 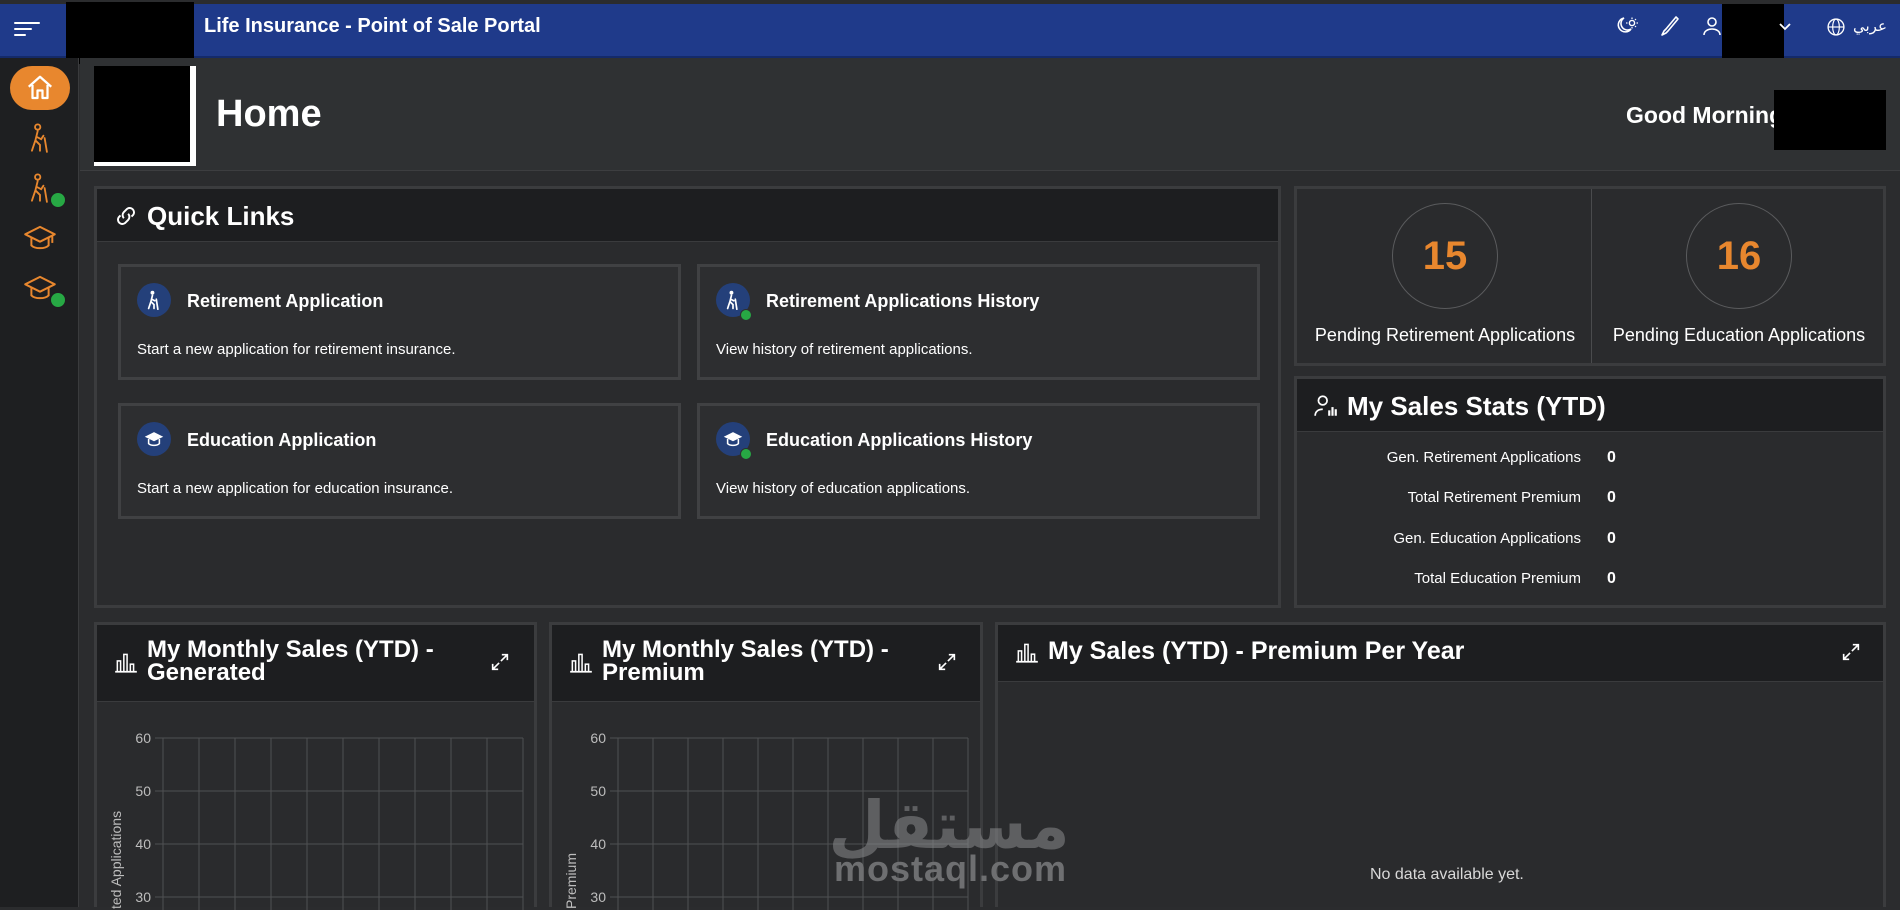 What do you see at coordinates (1785, 26) in the screenshot?
I see `chevron-down-icon` at bounding box center [1785, 26].